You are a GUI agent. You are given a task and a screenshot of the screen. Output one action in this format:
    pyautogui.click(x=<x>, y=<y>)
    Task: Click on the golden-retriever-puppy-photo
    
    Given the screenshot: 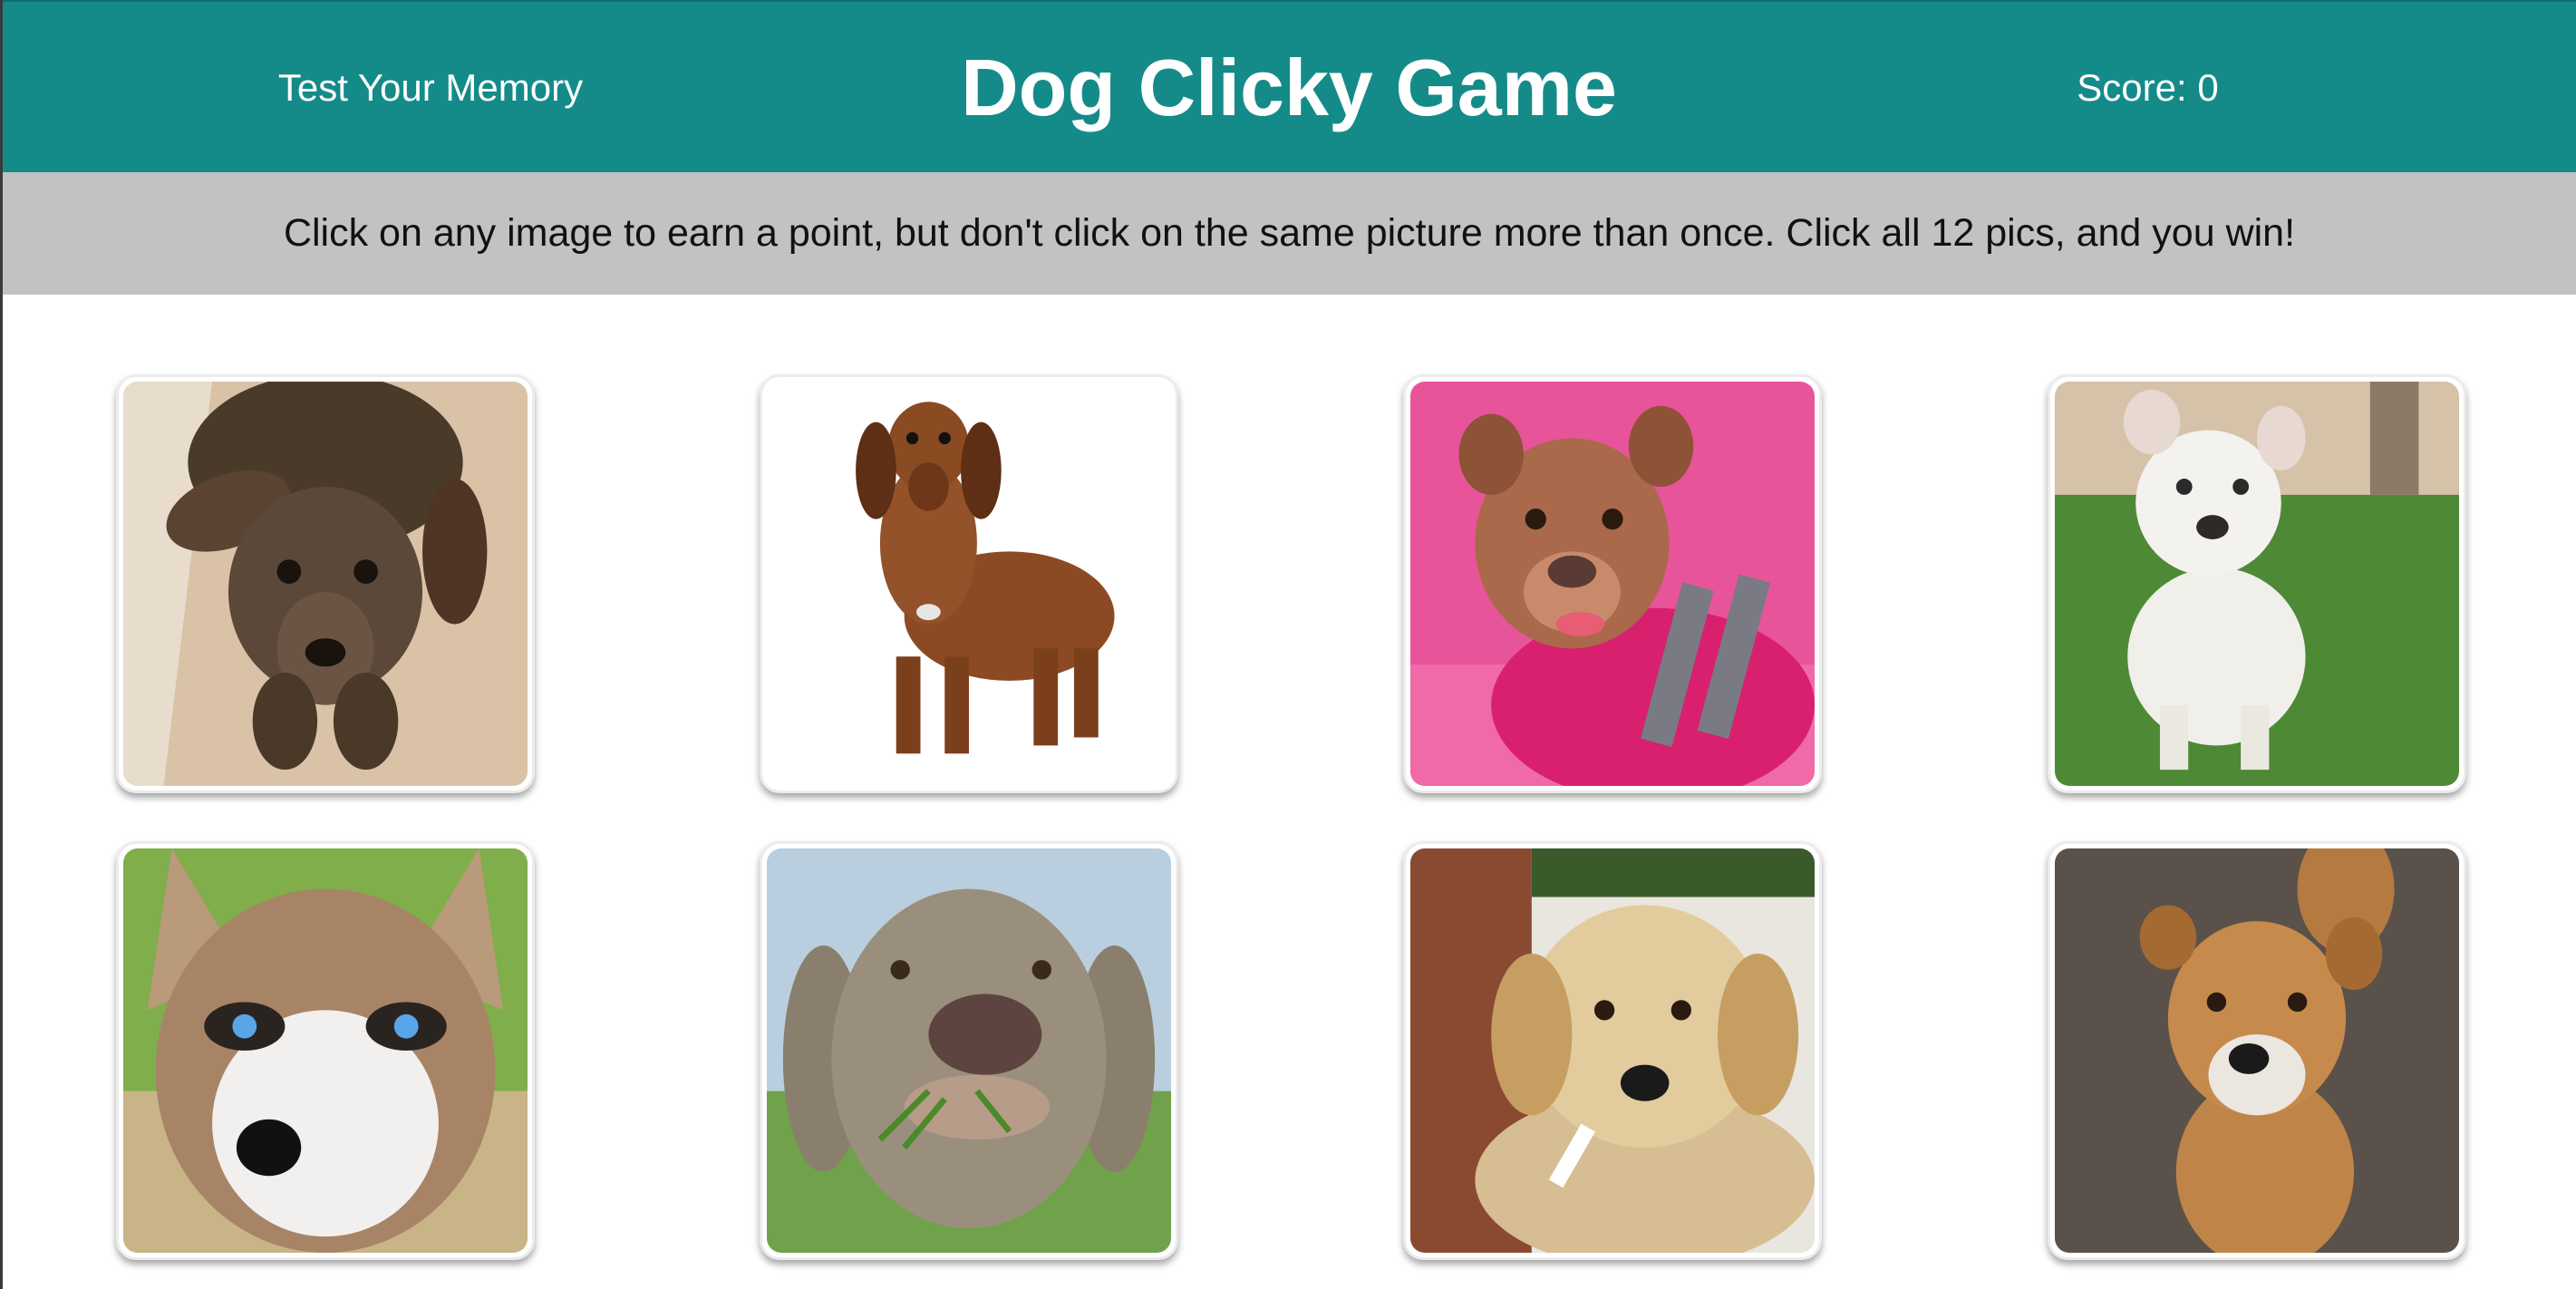 What is the action you would take?
    pyautogui.click(x=1612, y=1050)
    